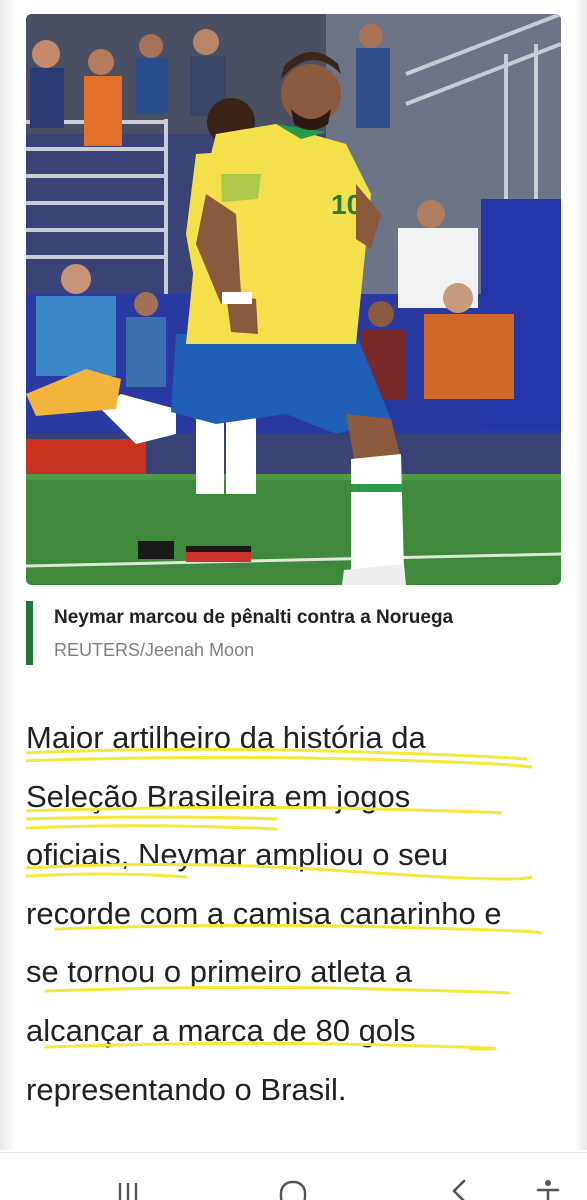 This screenshot has width=587, height=1200. I want to click on back-button, so click(458, 1188).